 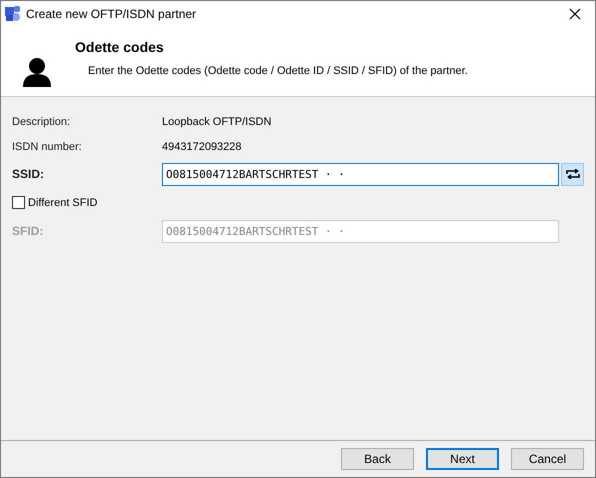 What do you see at coordinates (13, 14) in the screenshot?
I see `app-icon` at bounding box center [13, 14].